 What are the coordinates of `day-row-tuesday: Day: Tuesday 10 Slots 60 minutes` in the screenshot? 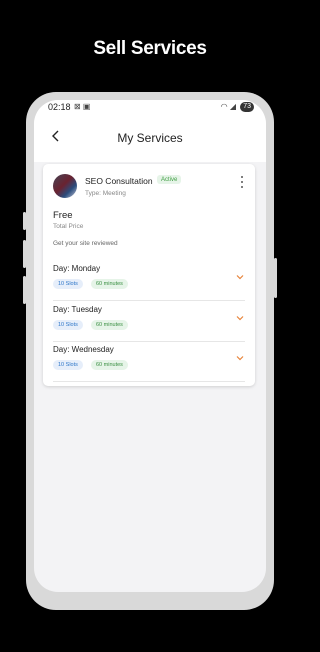 It's located at (149, 321).